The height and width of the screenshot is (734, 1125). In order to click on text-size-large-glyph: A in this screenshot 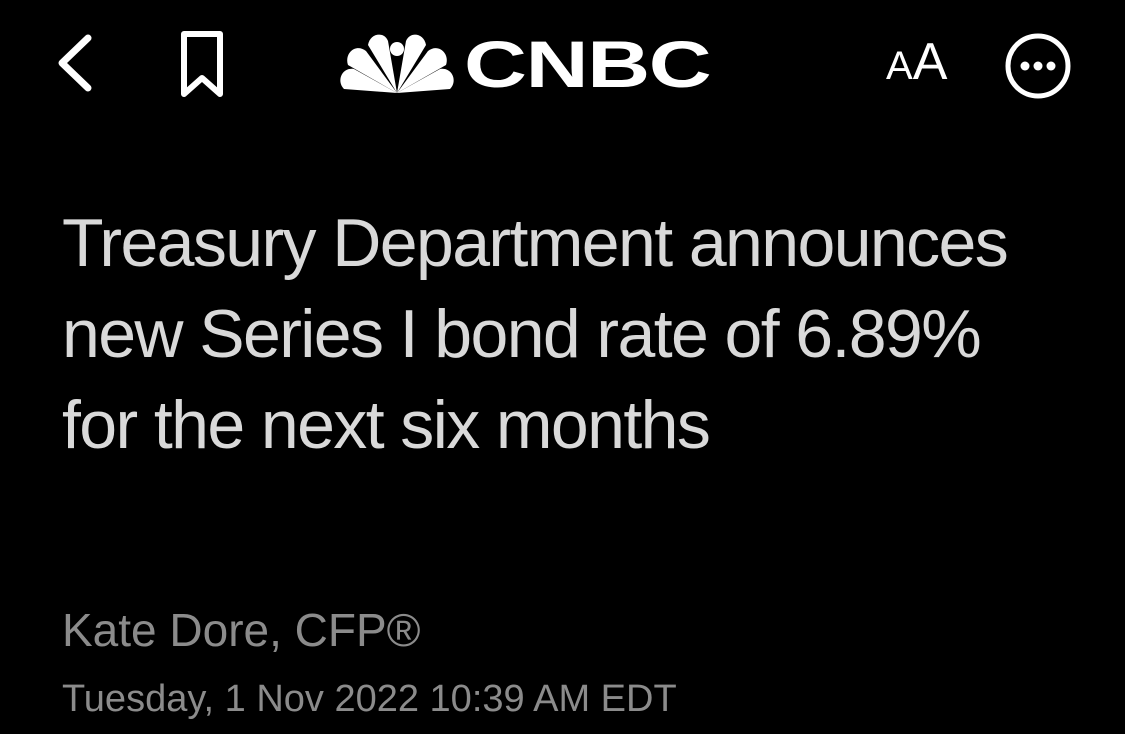, I will do `click(930, 62)`.